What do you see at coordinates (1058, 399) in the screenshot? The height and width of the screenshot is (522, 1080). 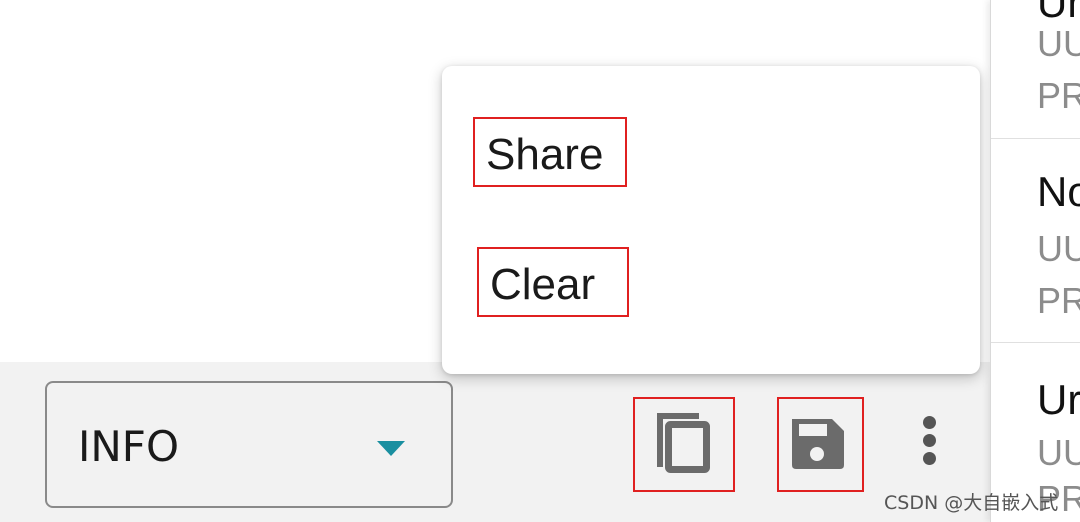 I see `device-name: Ur` at bounding box center [1058, 399].